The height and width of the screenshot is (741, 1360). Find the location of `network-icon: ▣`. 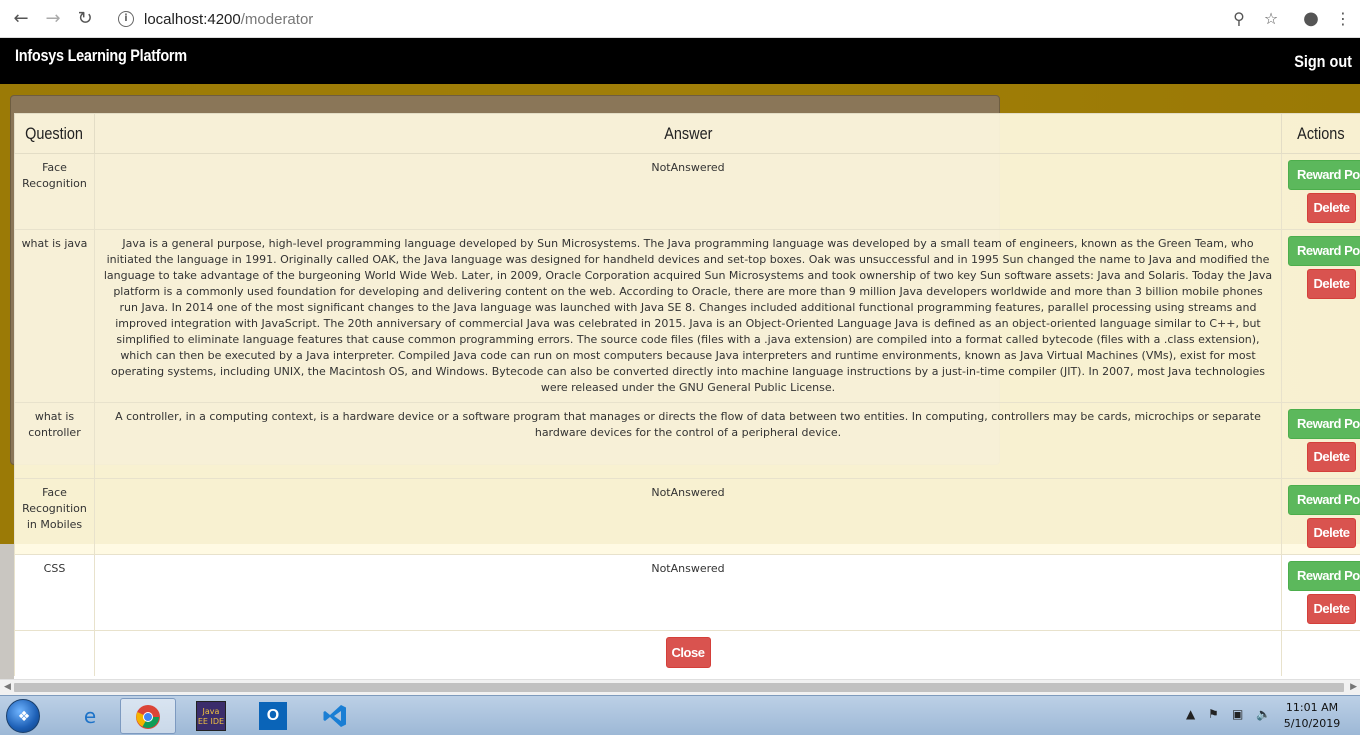

network-icon: ▣ is located at coordinates (1237, 714).